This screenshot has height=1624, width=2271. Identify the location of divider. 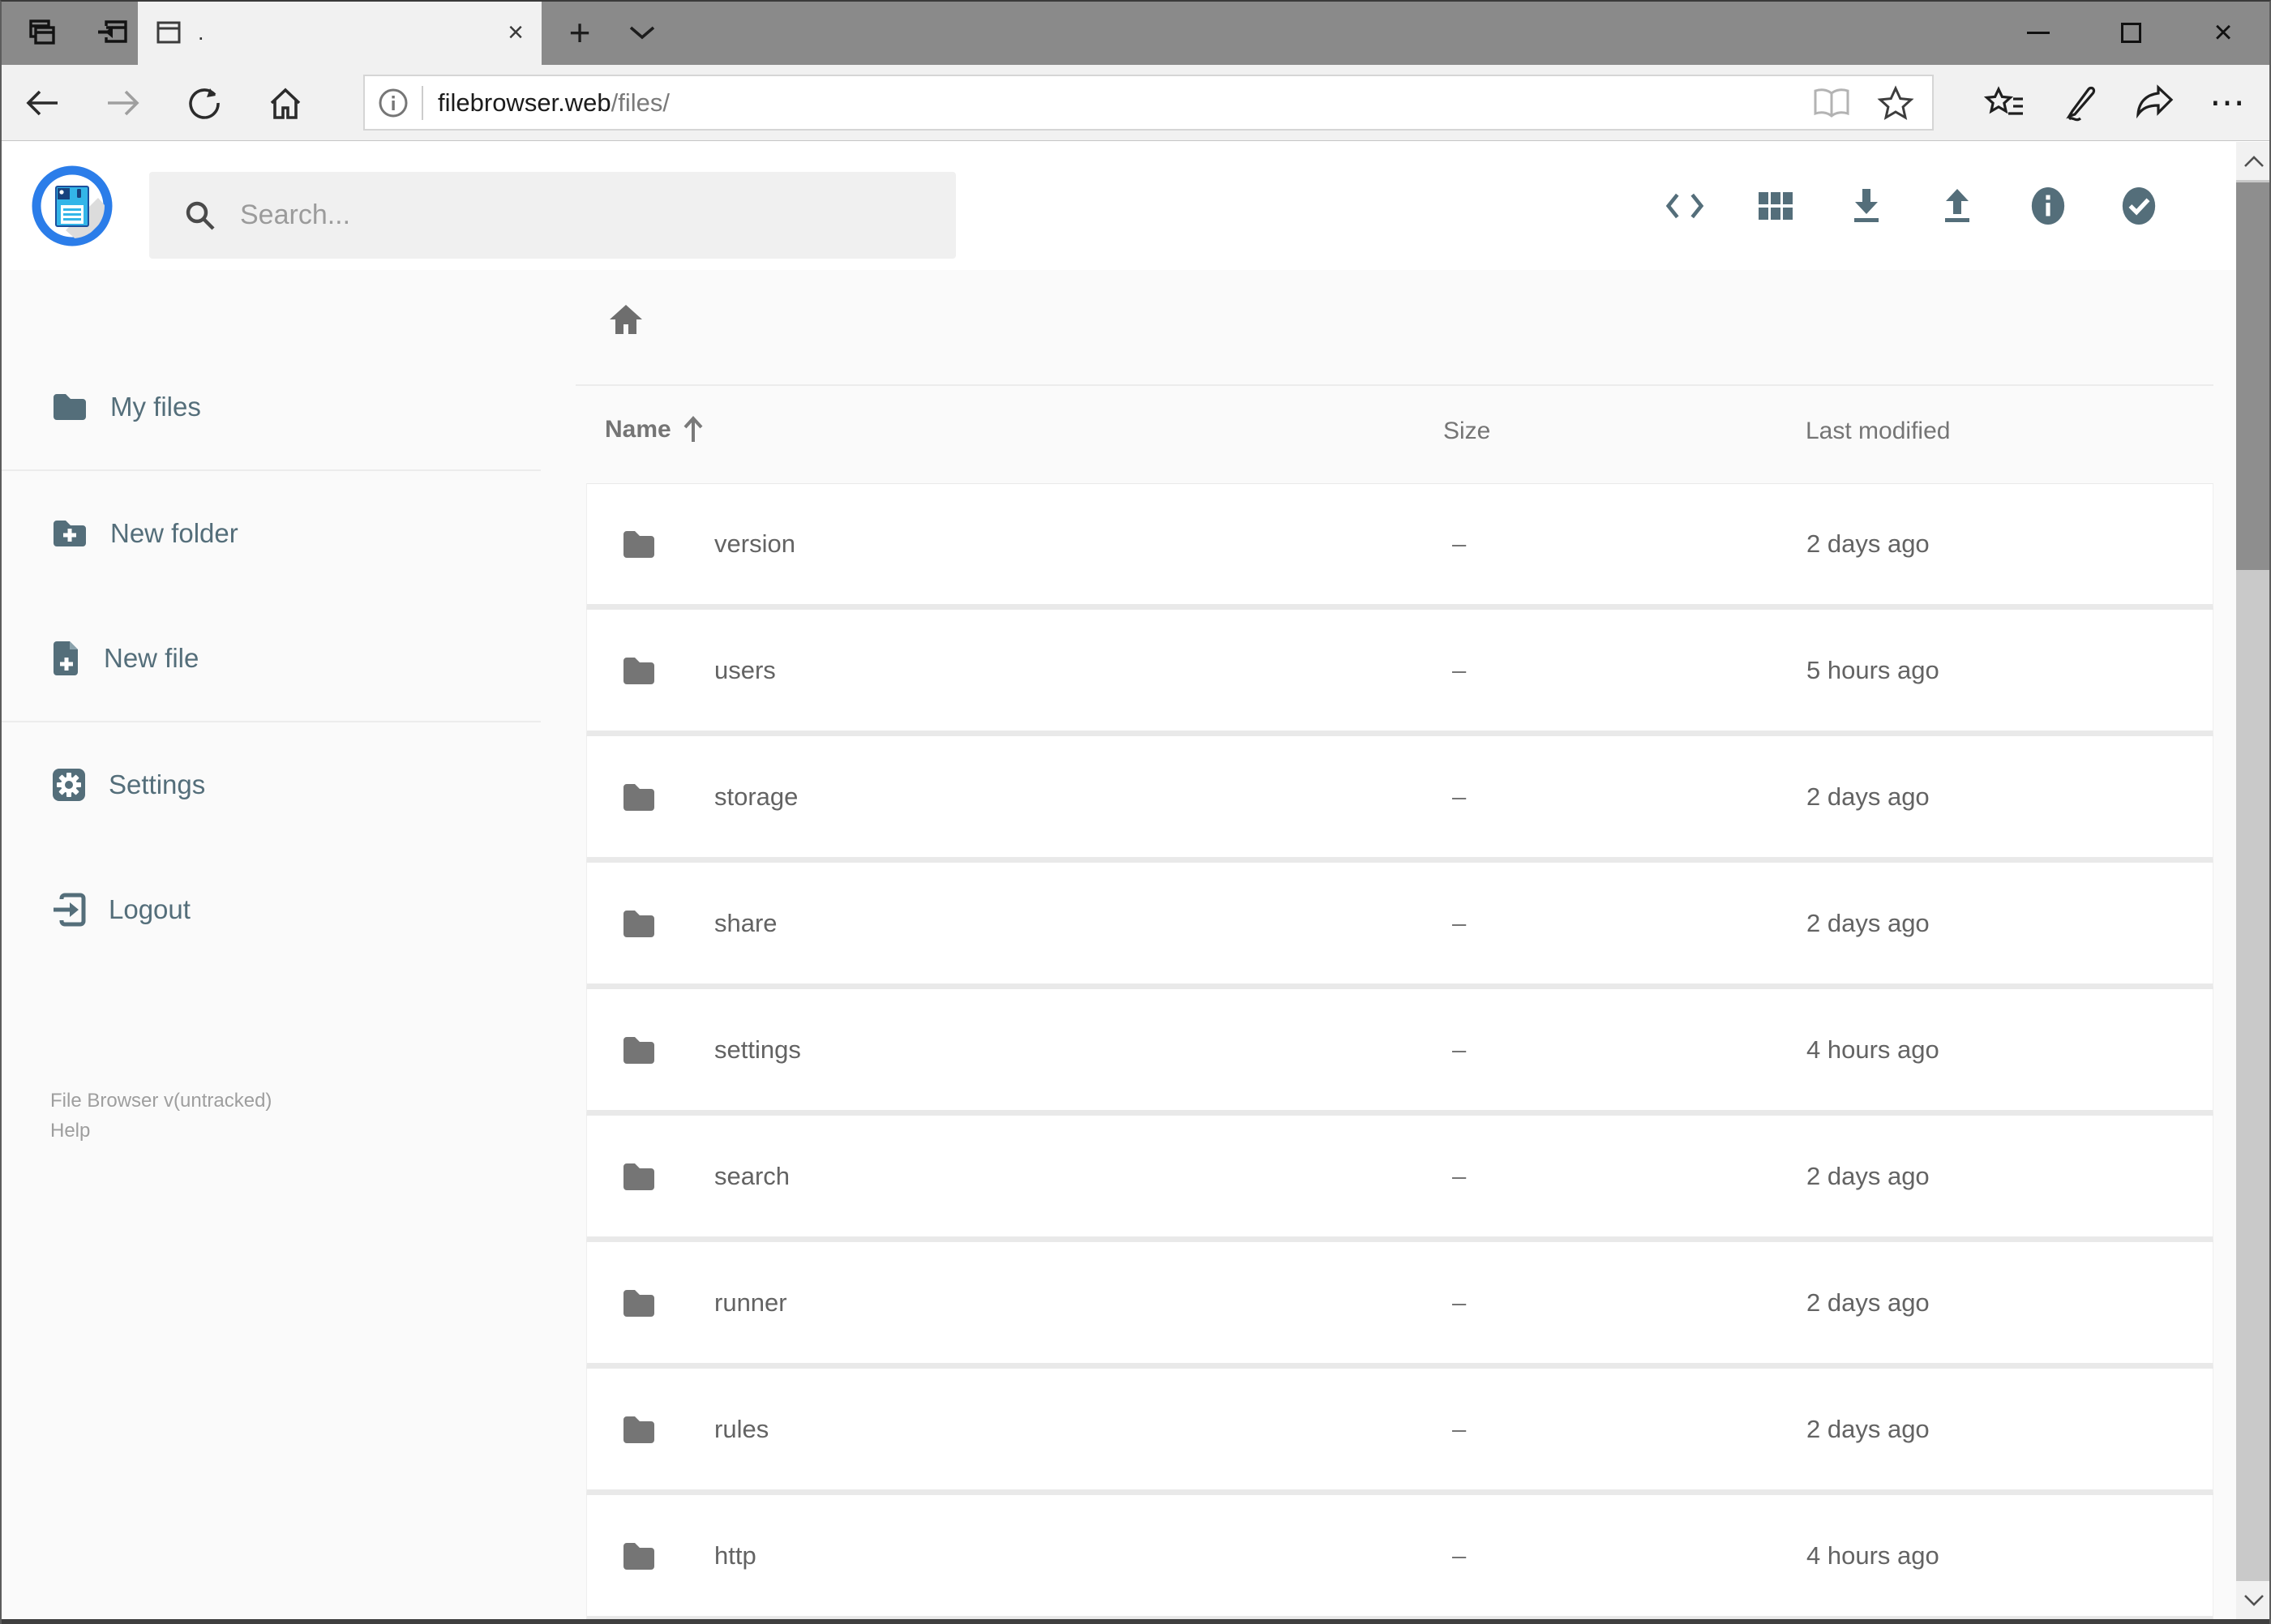
(1395, 385).